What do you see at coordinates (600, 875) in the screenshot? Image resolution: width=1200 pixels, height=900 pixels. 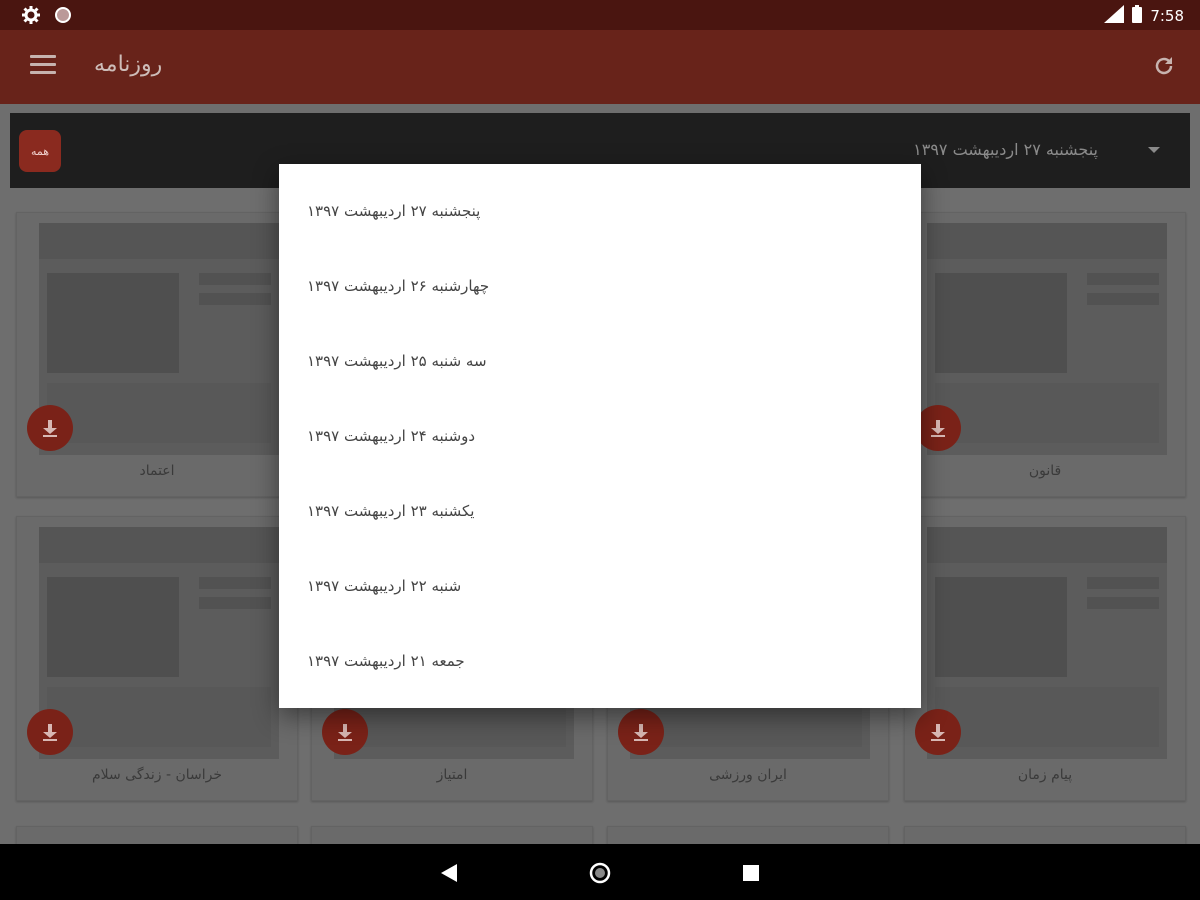 I see `home-icon` at bounding box center [600, 875].